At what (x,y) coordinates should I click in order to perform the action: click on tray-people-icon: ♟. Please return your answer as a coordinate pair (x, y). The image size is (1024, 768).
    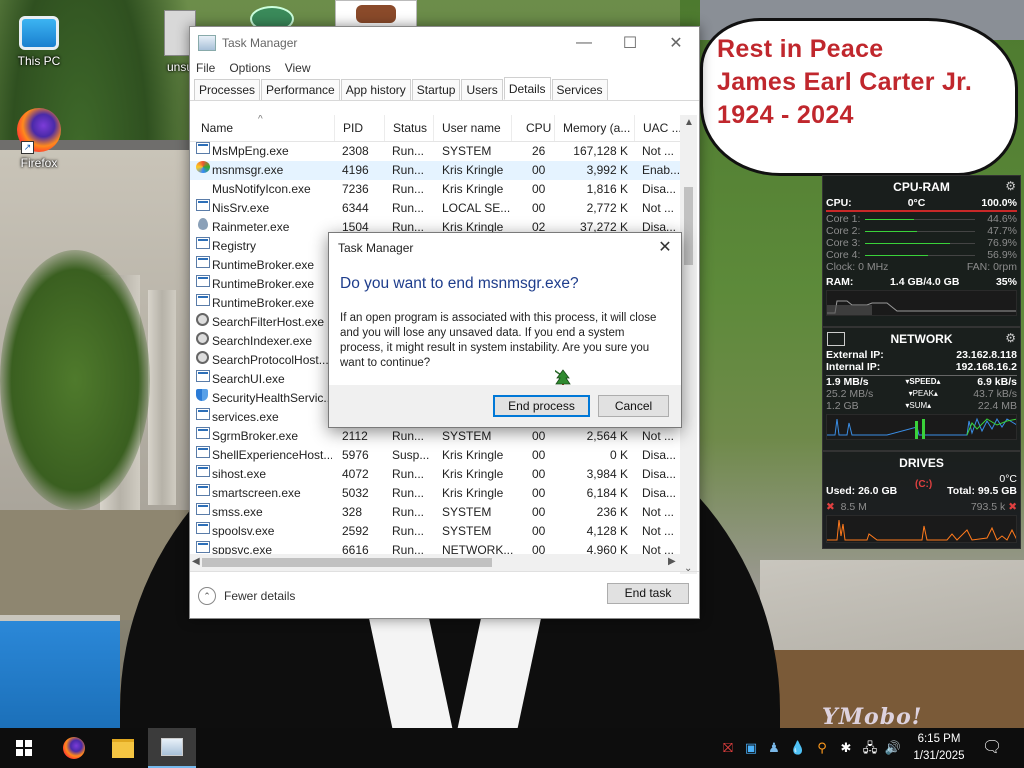
    Looking at the image, I should click on (774, 748).